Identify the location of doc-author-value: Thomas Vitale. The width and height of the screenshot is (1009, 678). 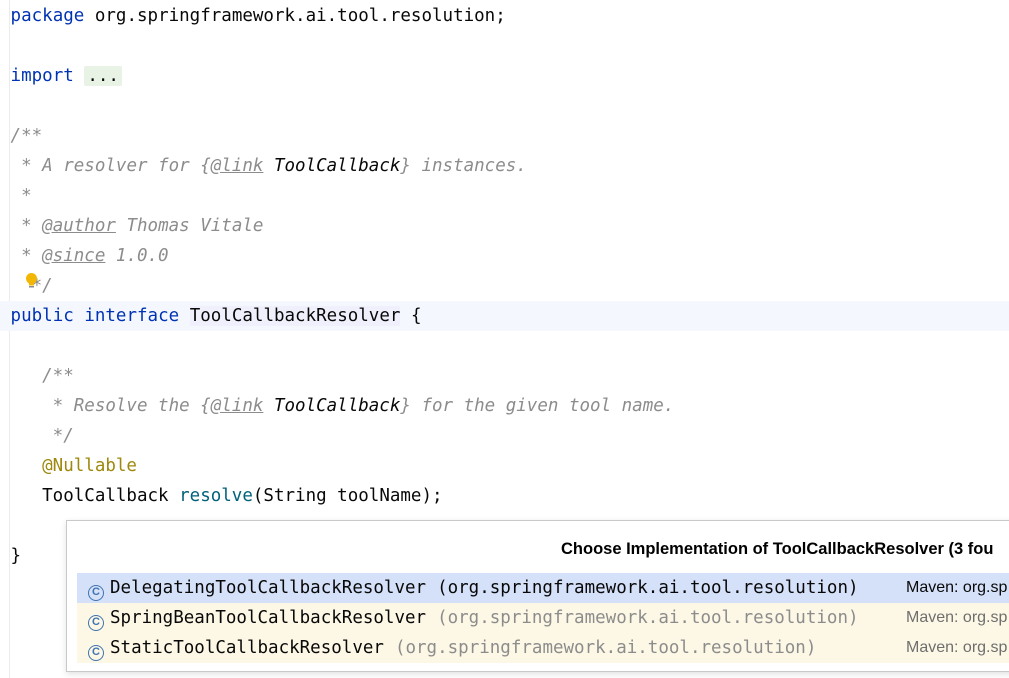
(189, 226).